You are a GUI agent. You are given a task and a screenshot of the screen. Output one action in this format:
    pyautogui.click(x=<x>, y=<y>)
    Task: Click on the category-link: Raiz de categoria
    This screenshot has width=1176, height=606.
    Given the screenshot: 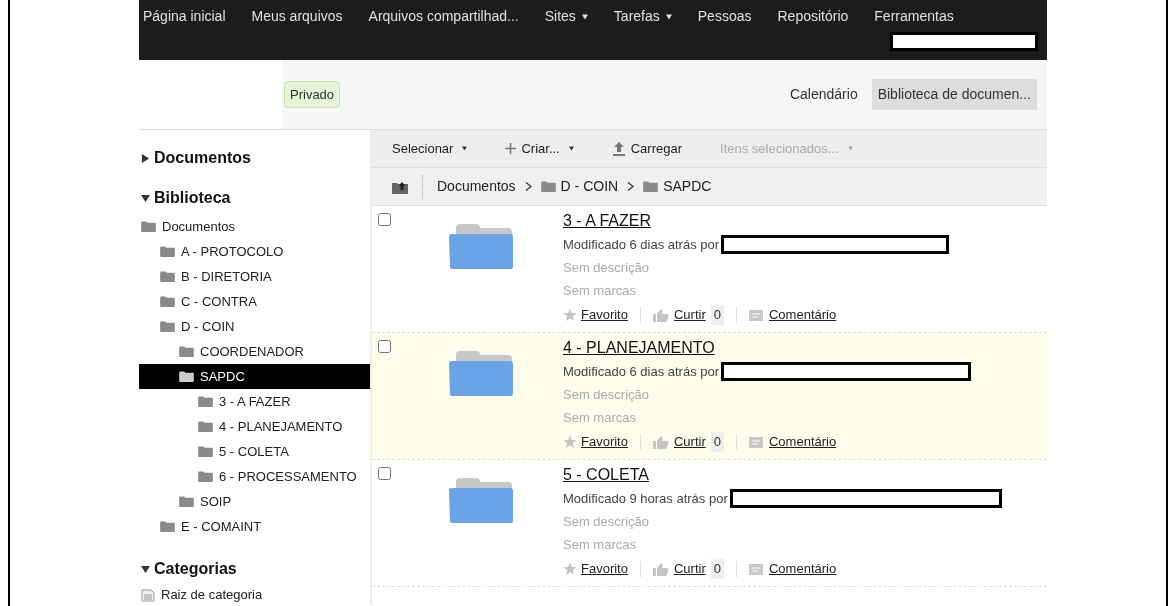 What is the action you would take?
    pyautogui.click(x=212, y=595)
    